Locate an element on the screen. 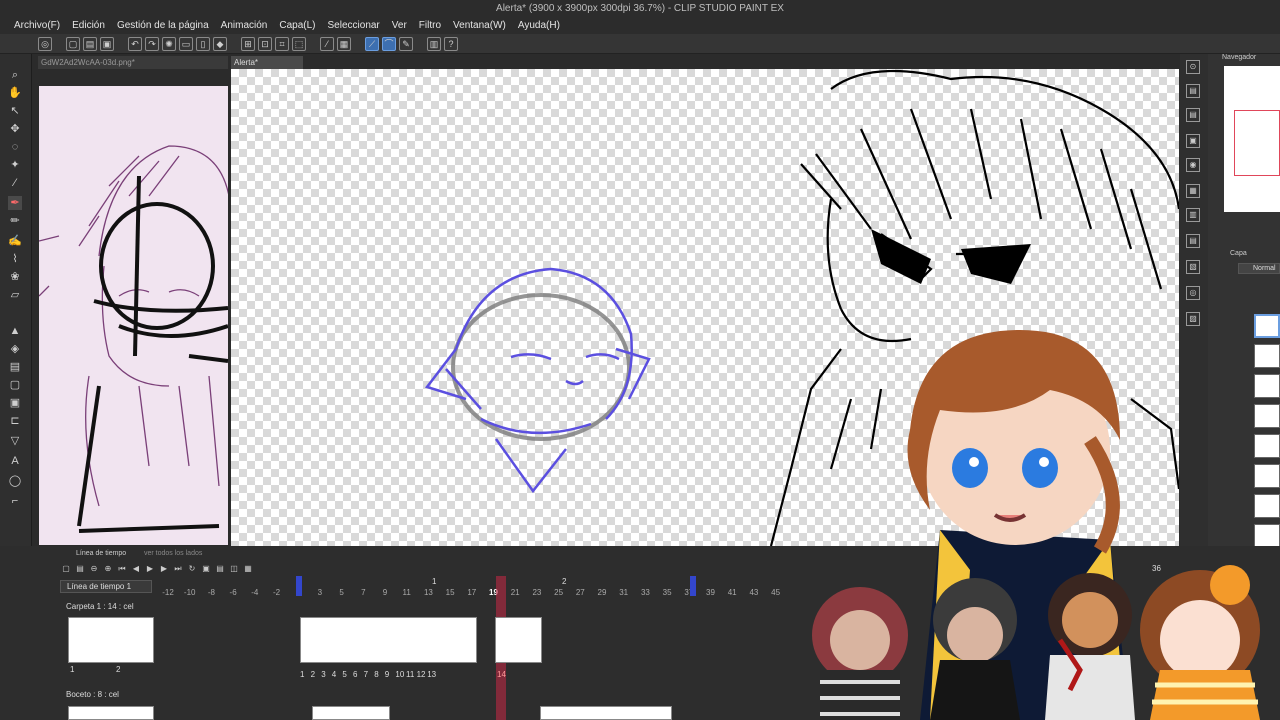  balloon-icon: ◯ is located at coordinates (15, 481).